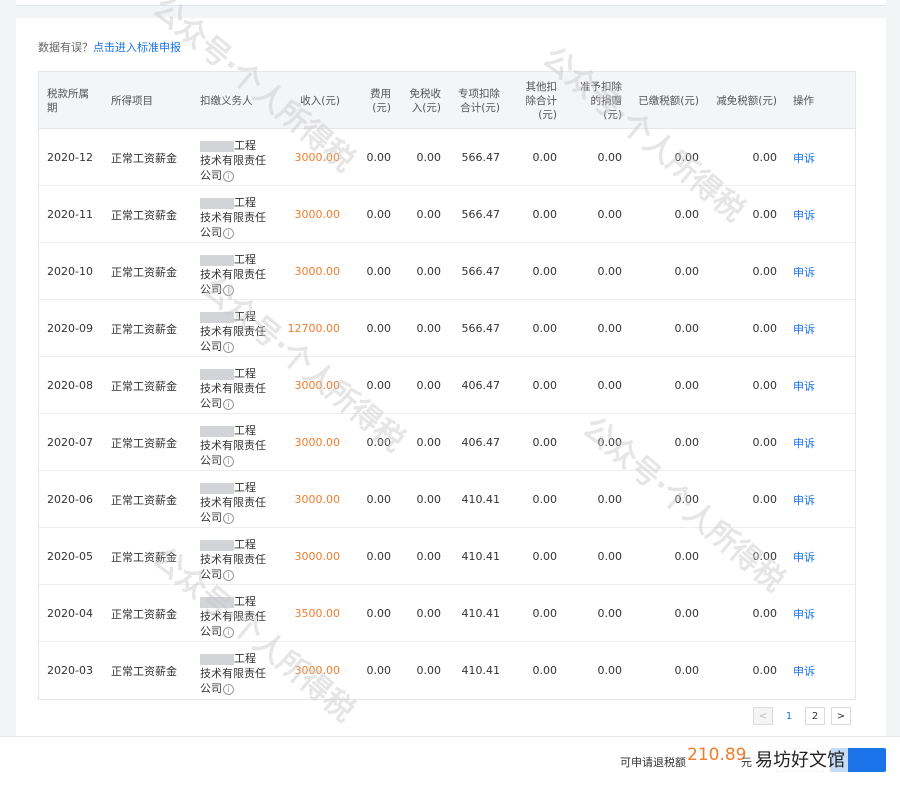 Image resolution: width=900 pixels, height=788 pixels. What do you see at coordinates (320, 100) in the screenshot?
I see `col-income: 收入(元)` at bounding box center [320, 100].